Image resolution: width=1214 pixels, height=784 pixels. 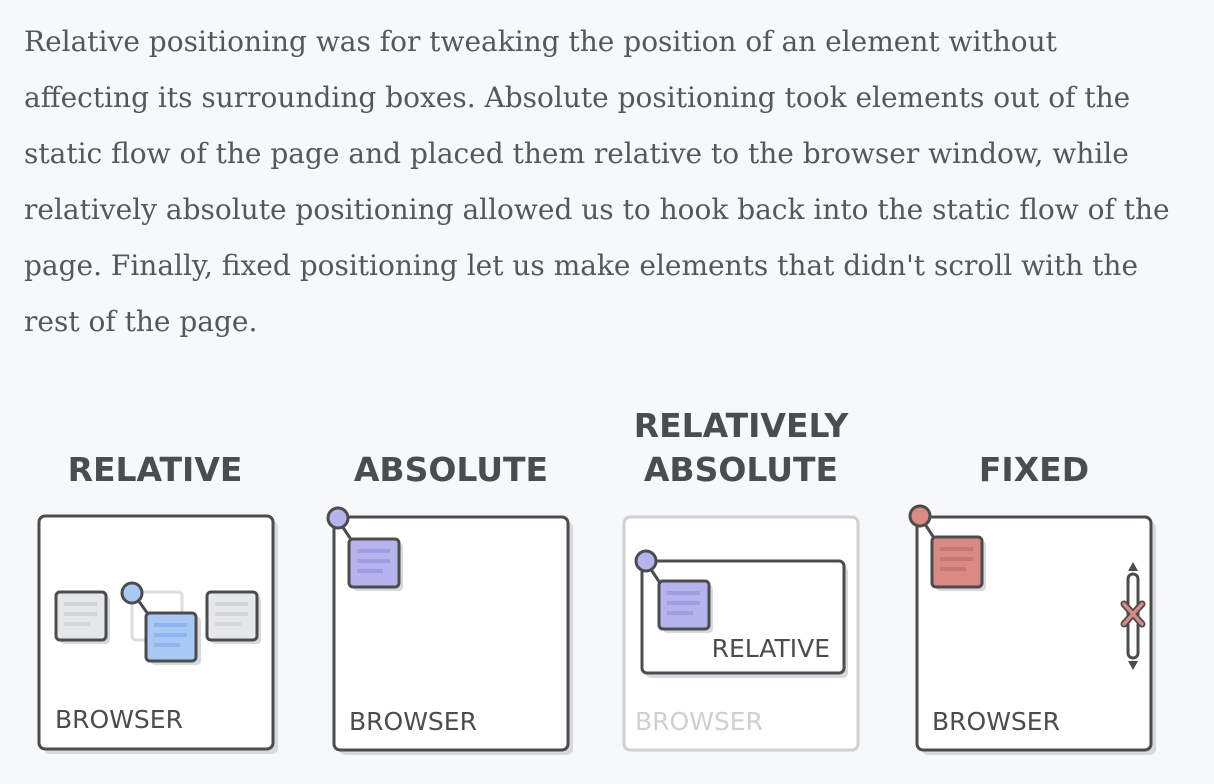 I want to click on relative-panel: RELATIVE BROWSER, so click(x=157, y=602).